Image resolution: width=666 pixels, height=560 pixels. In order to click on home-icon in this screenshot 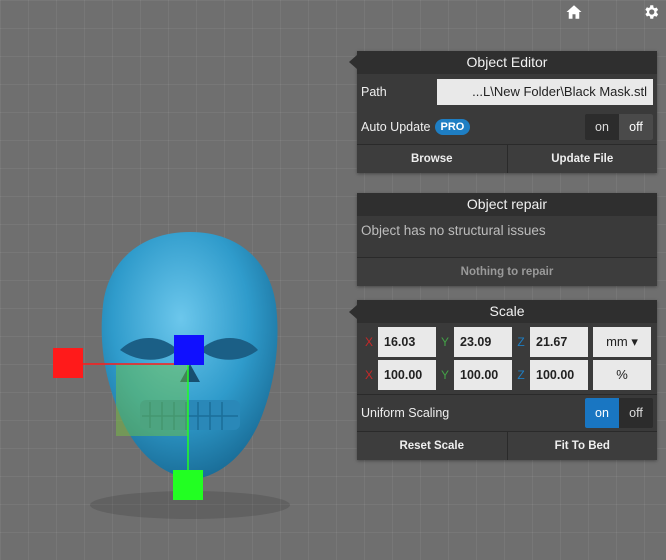, I will do `click(574, 12)`.